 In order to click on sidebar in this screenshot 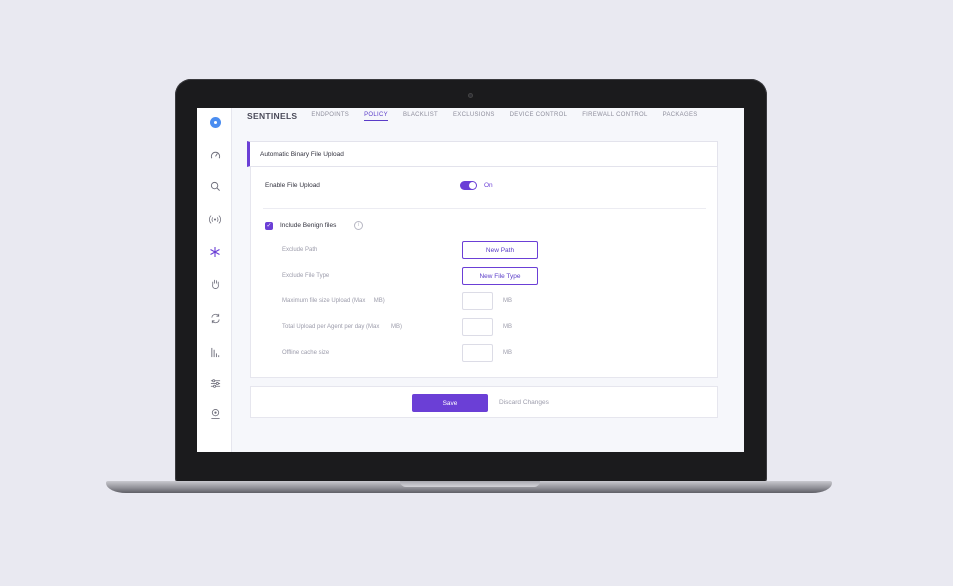, I will do `click(214, 280)`.